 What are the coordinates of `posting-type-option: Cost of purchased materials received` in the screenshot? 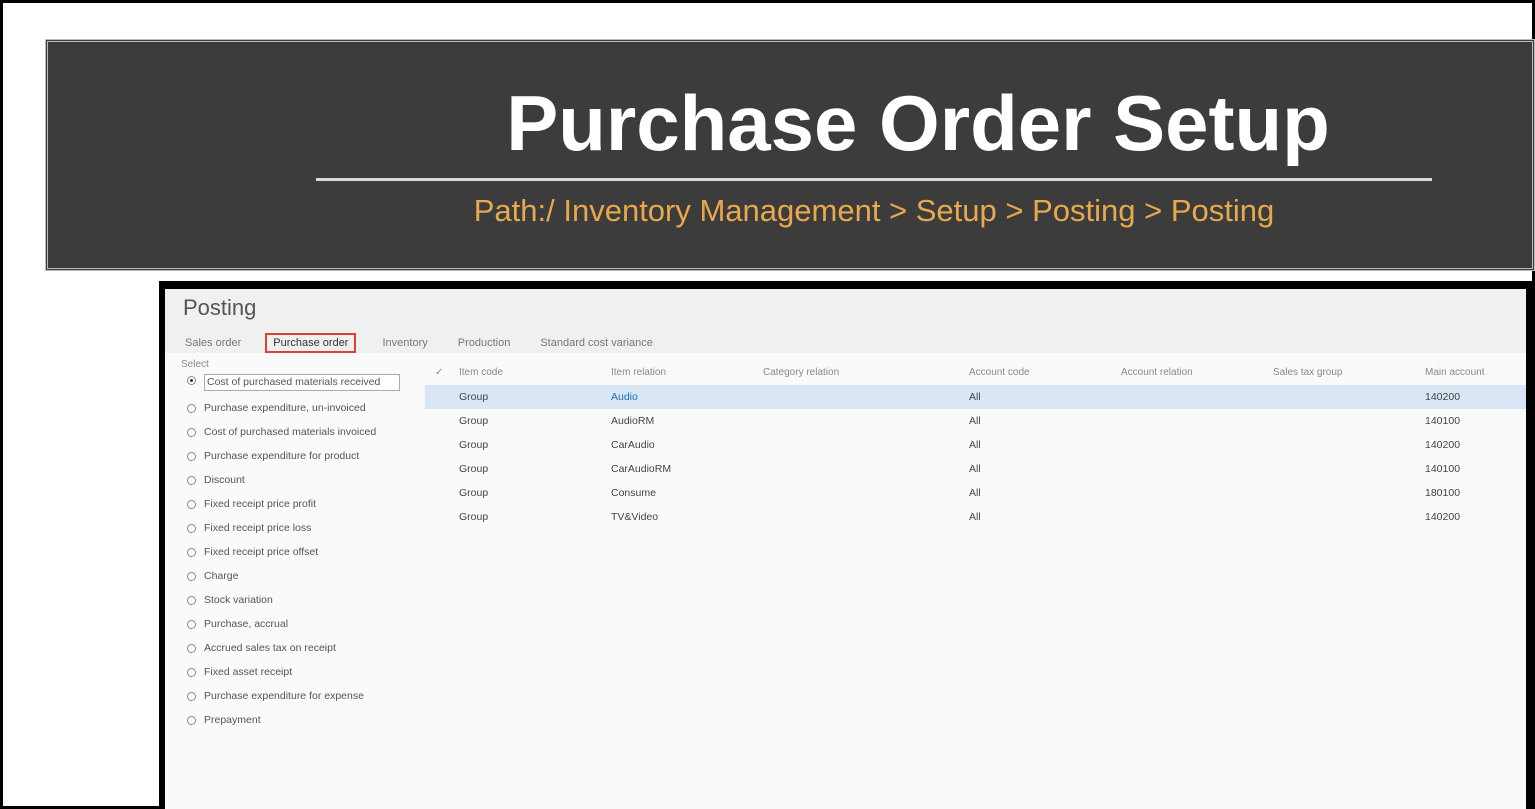 It's located at (293, 382).